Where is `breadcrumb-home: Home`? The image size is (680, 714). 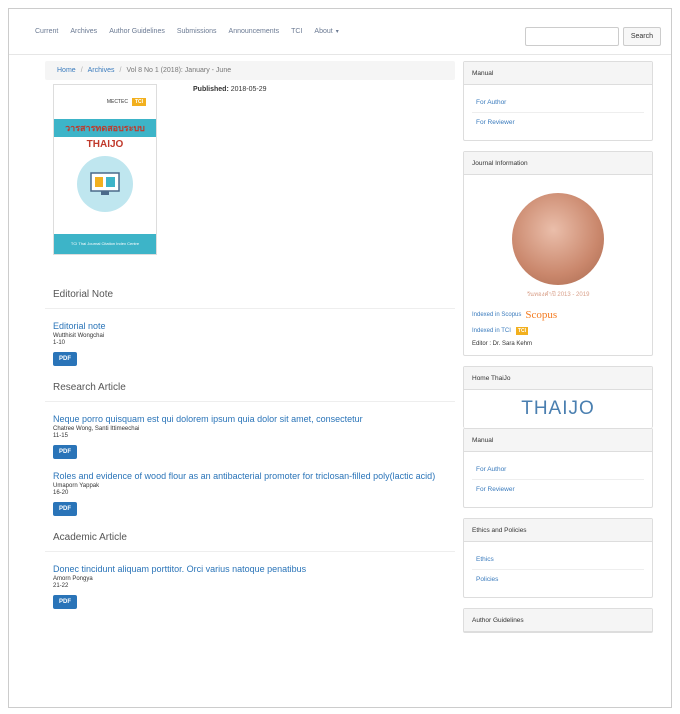
breadcrumb-home: Home is located at coordinates (66, 70).